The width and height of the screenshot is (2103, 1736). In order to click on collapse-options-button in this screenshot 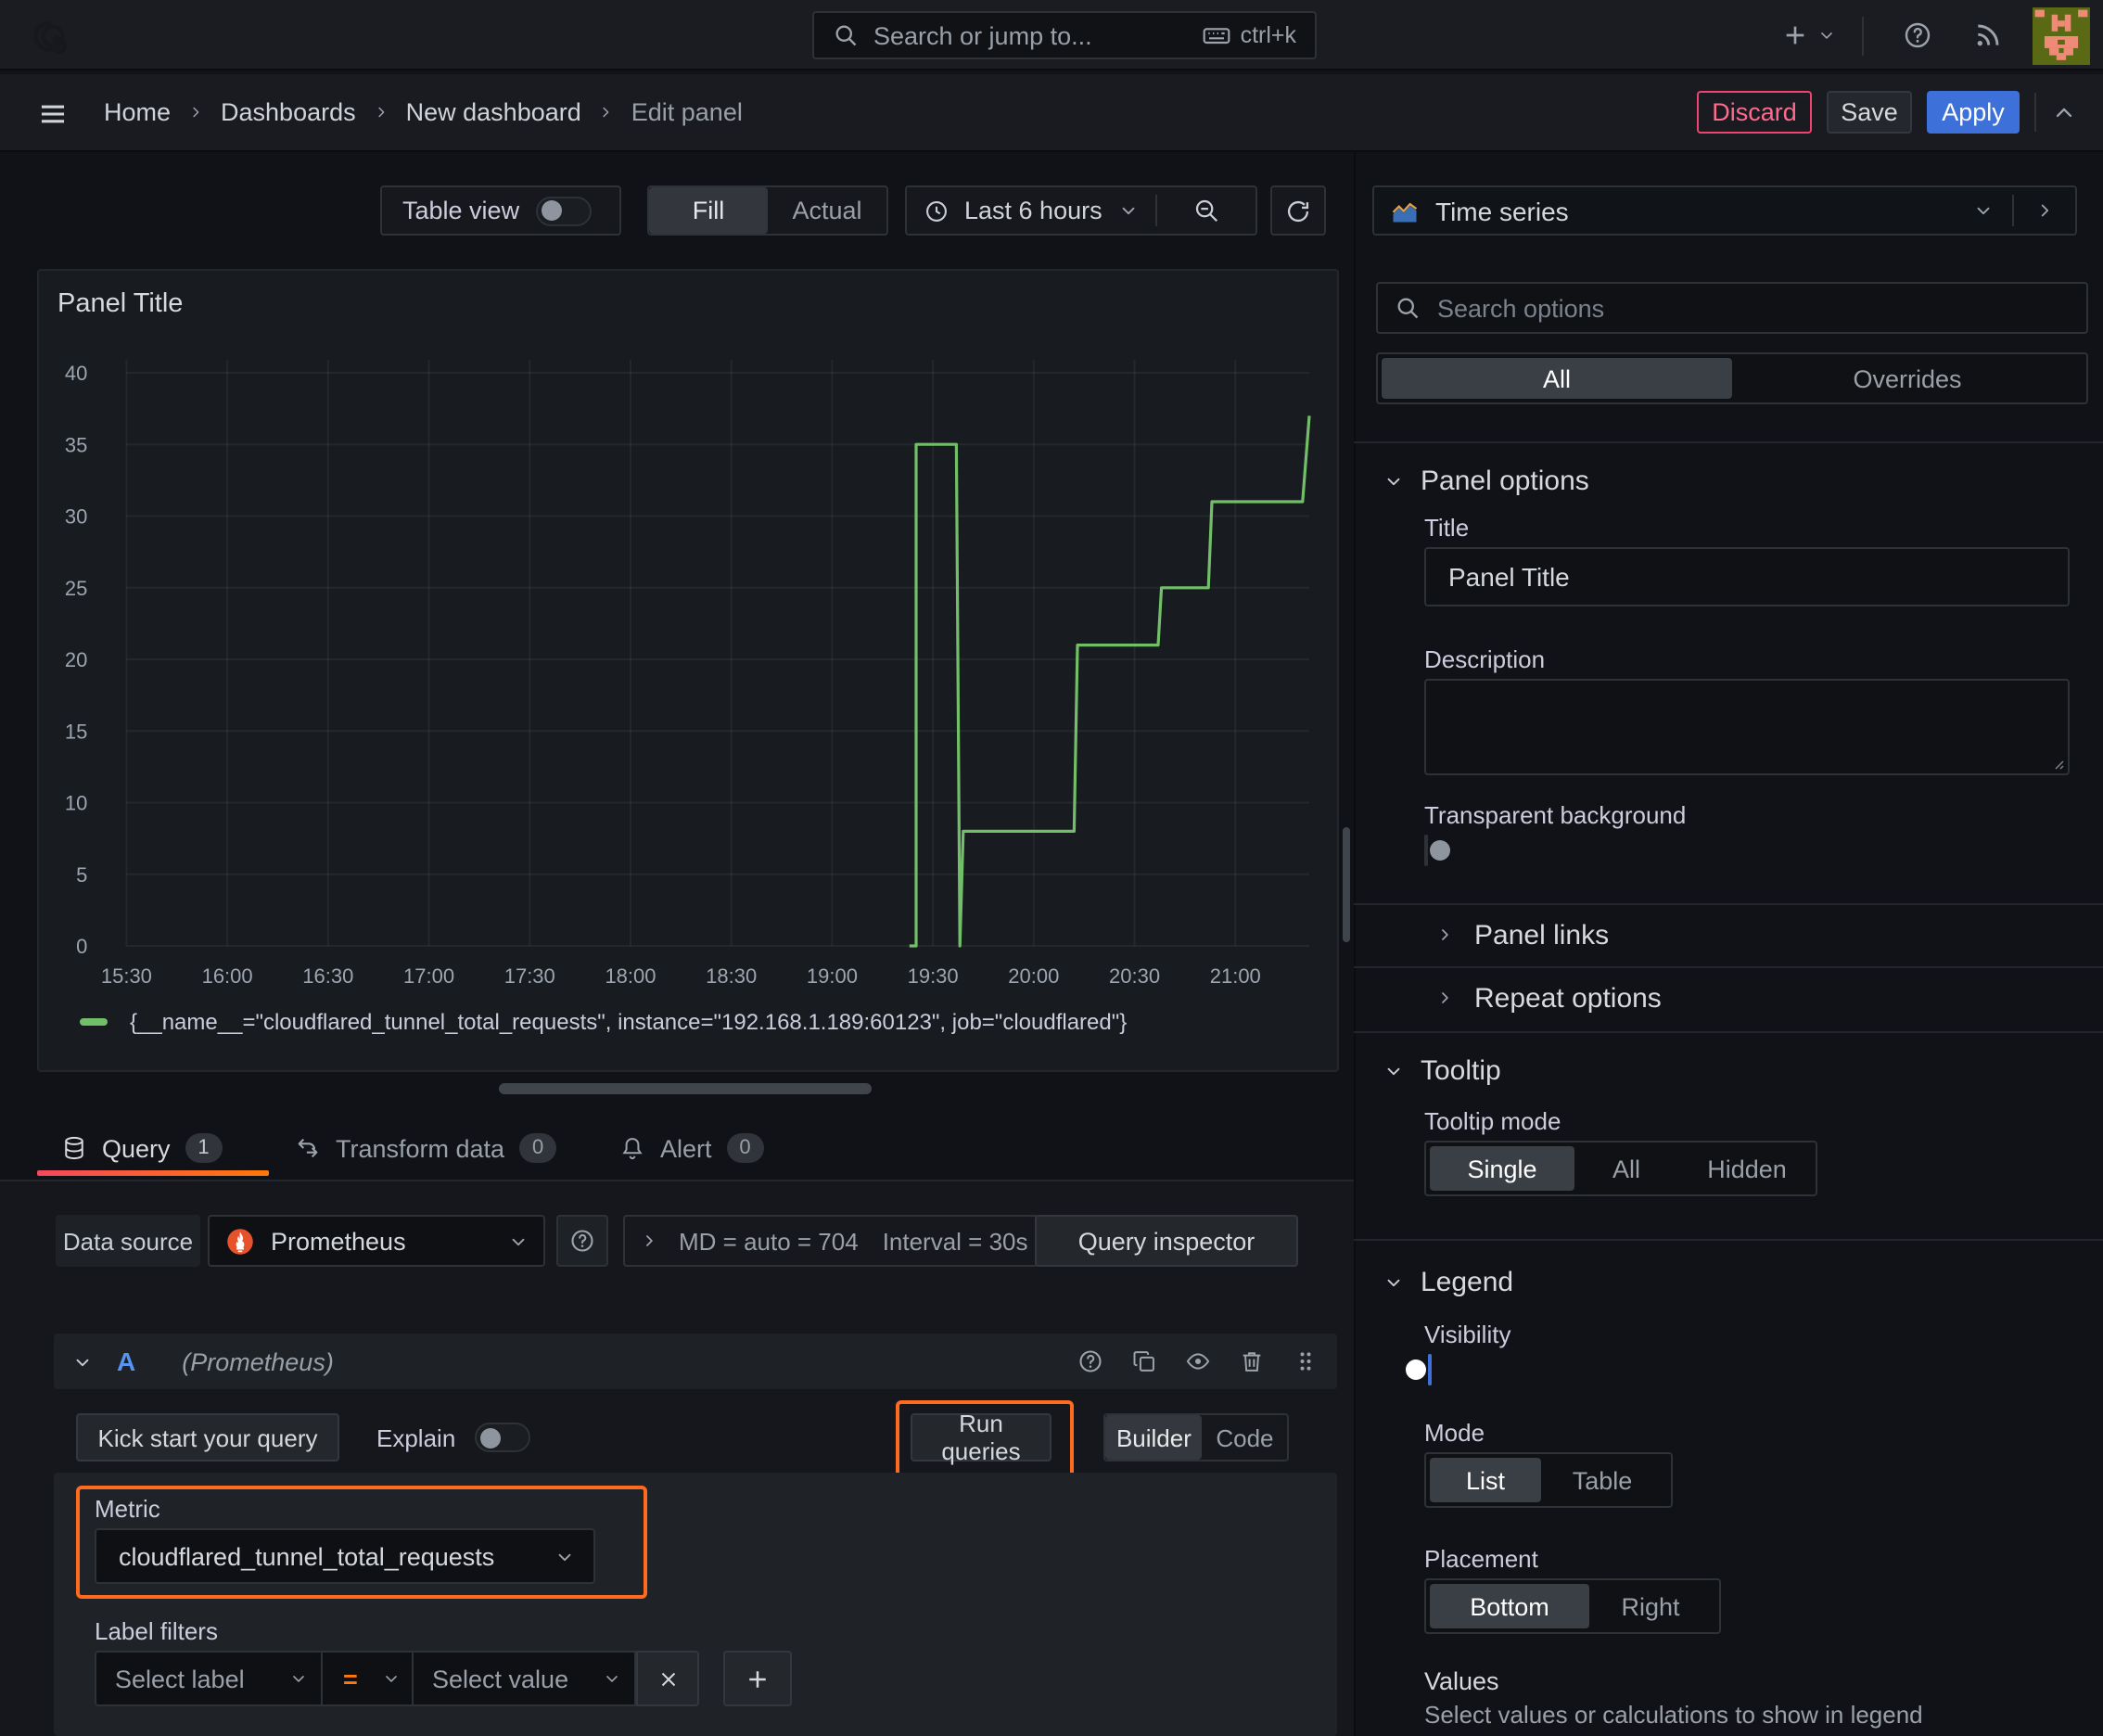, I will do `click(2044, 210)`.